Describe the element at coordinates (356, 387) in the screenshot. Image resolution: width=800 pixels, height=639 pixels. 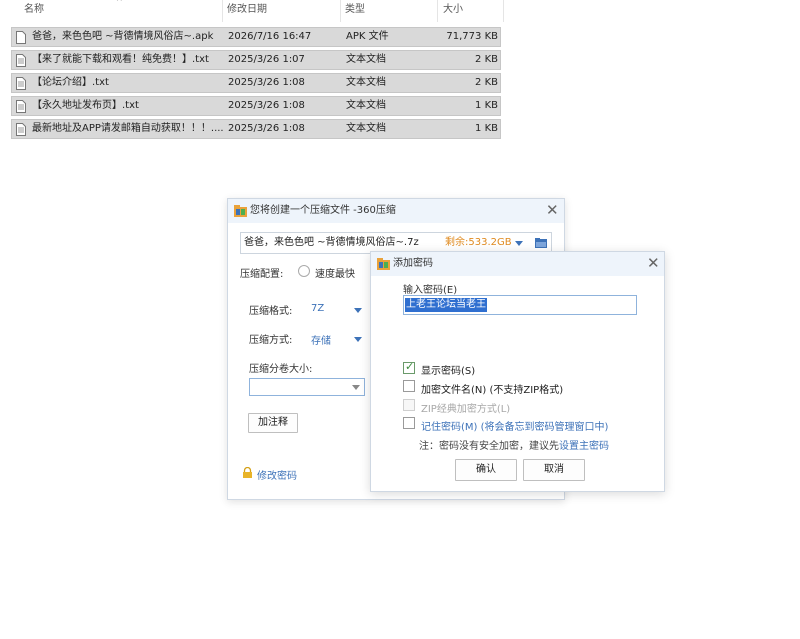
I see `volume-dropdown-icon` at that location.